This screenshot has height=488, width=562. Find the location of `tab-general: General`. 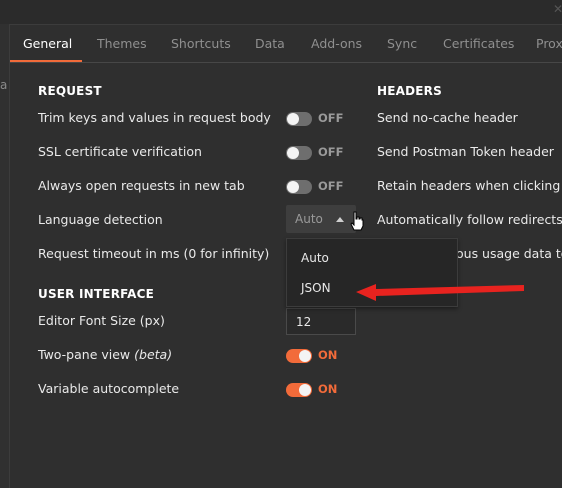

tab-general: General is located at coordinates (47, 43).